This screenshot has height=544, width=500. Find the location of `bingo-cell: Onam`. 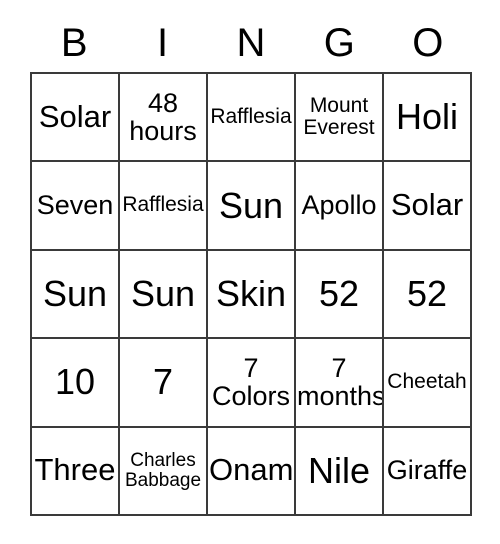

bingo-cell: Onam is located at coordinates (252, 471).